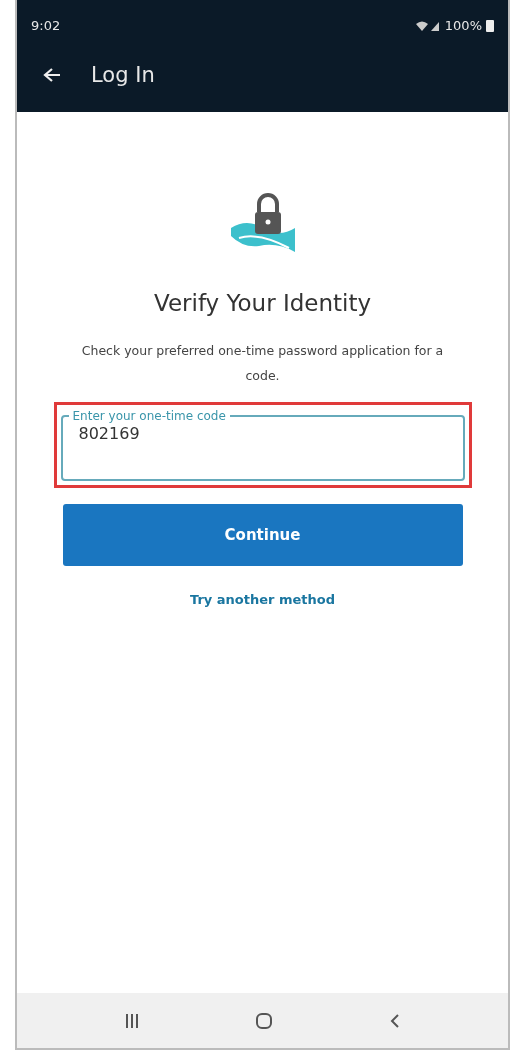 This screenshot has width=521, height=1053. I want to click on back-icon, so click(394, 1020).